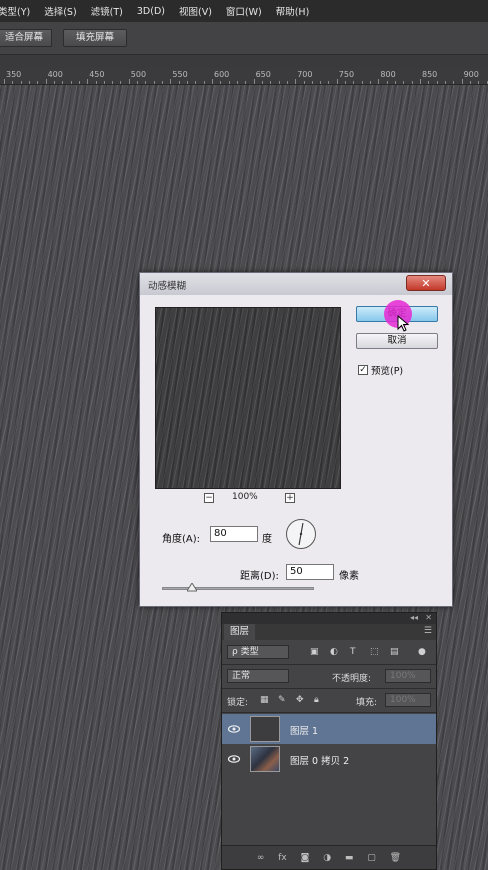 The height and width of the screenshot is (870, 488). I want to click on ruler-tick-label: 600, so click(222, 74).